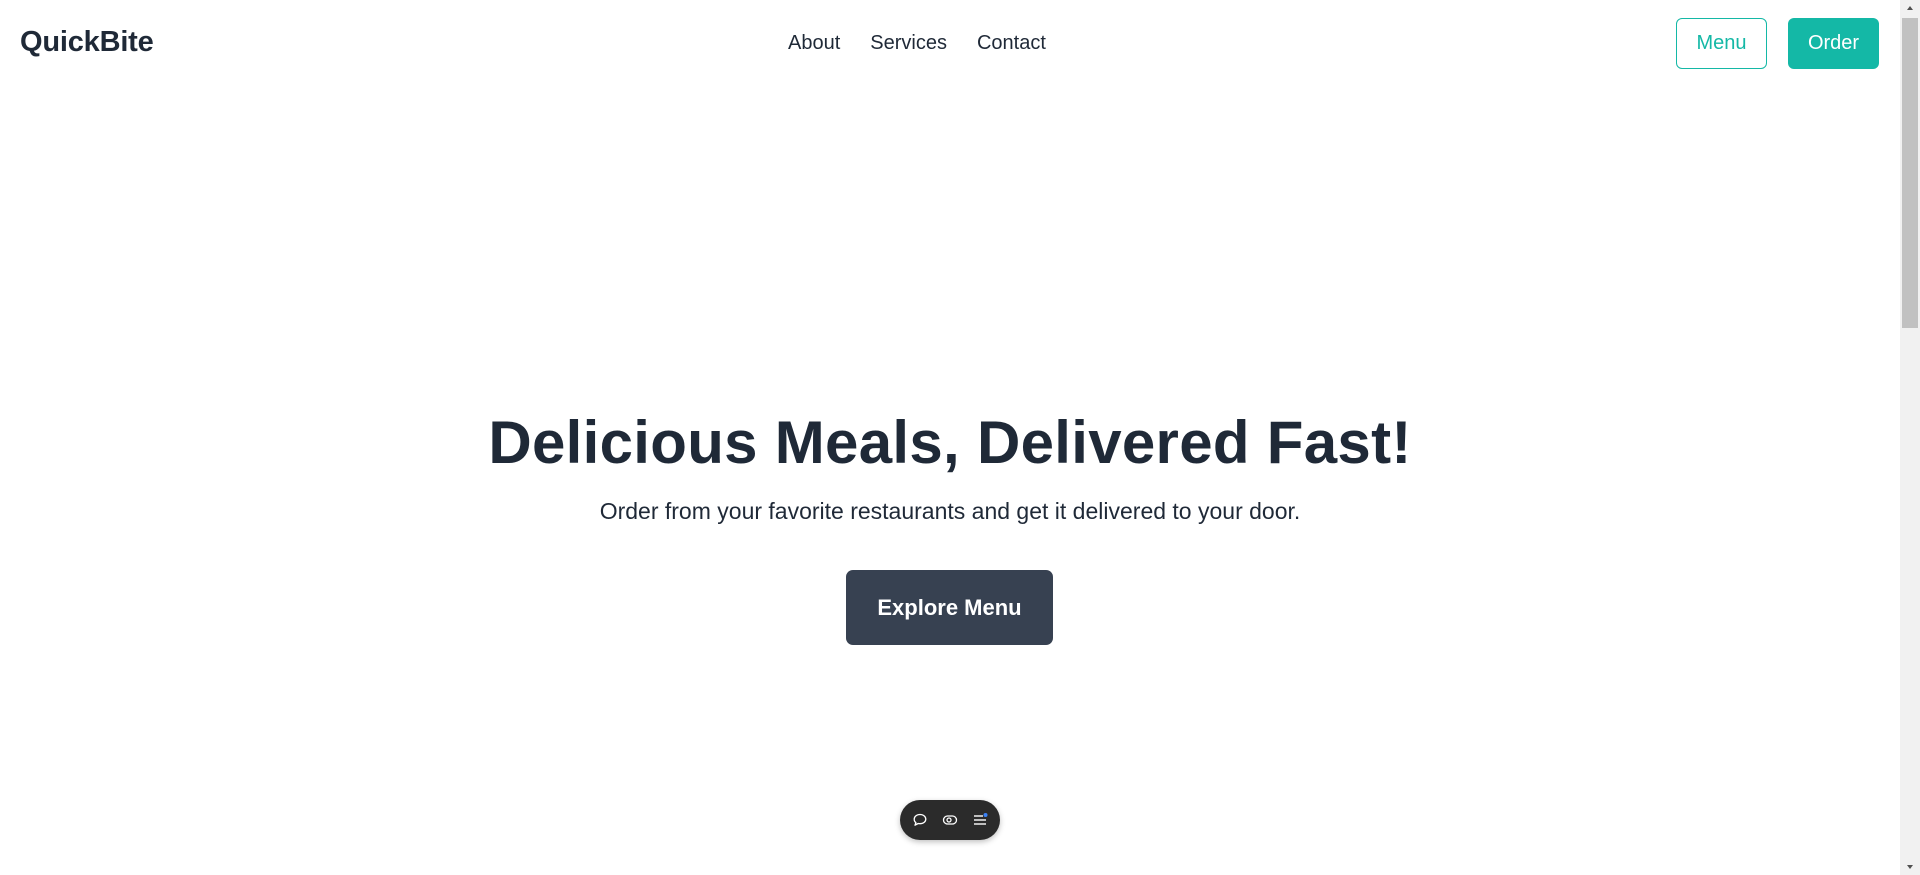  I want to click on main-nav: About Services Contact, so click(917, 43).